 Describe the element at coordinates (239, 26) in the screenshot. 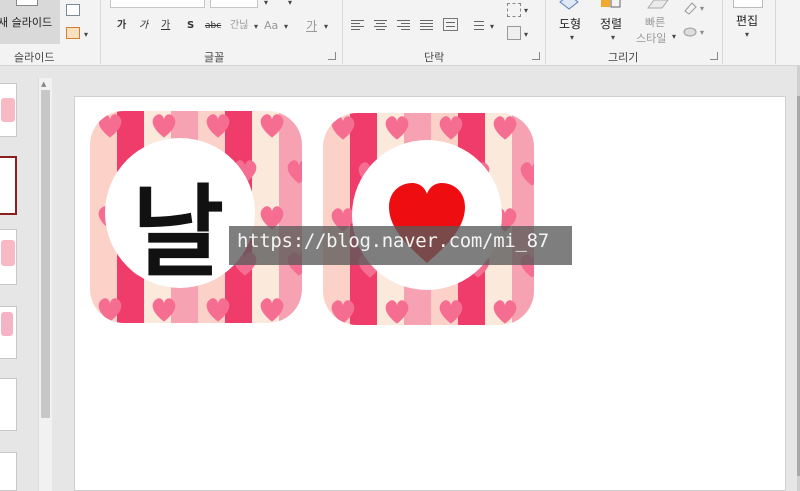

I see `char-spacing-button: 간닎` at that location.